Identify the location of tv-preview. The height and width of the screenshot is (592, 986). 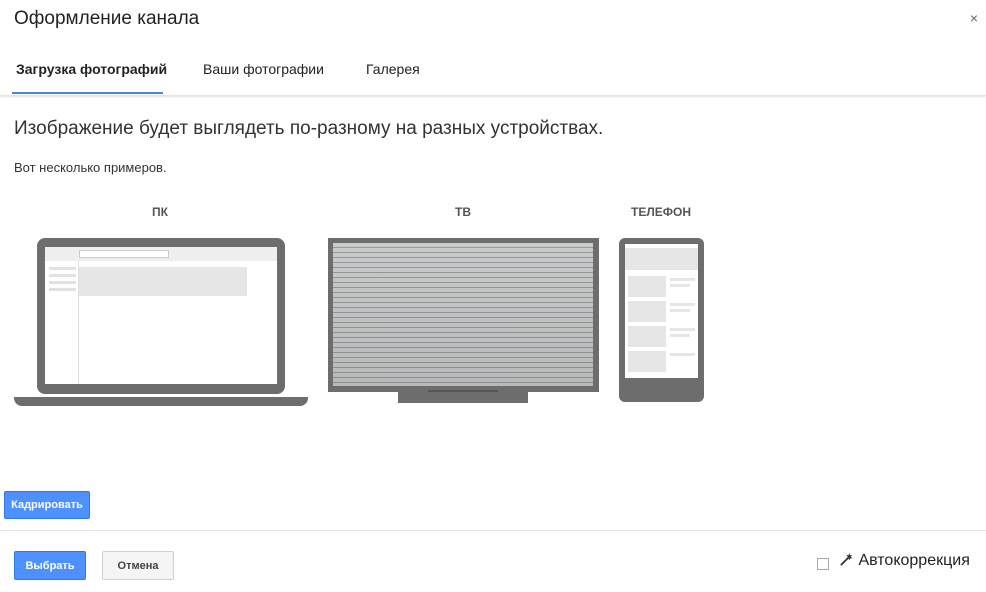
(463, 315).